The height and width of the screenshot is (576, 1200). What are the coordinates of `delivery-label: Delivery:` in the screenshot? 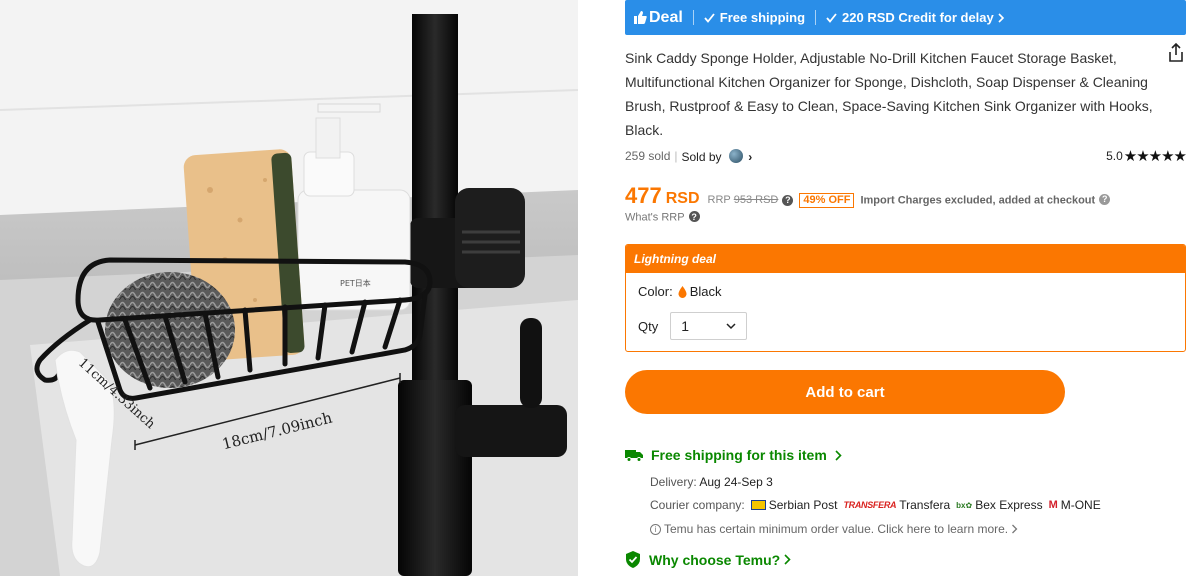 It's located at (673, 482).